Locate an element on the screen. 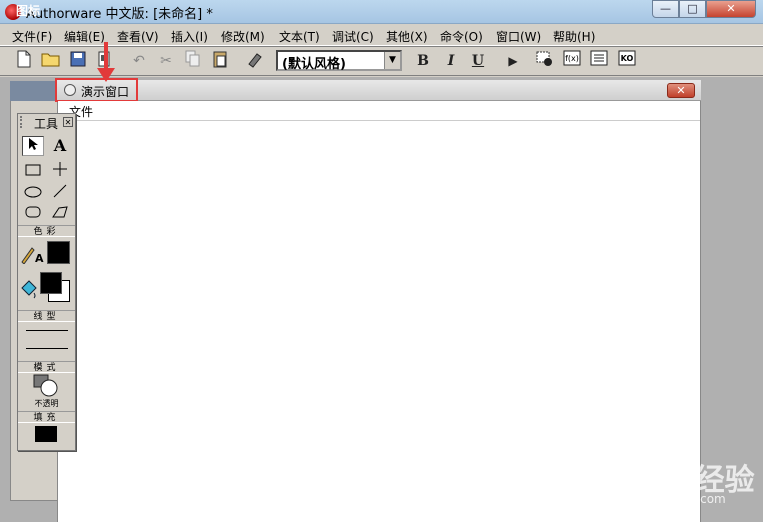 This screenshot has height=522, width=763. line-text-color-swatch is located at coordinates (58, 252).